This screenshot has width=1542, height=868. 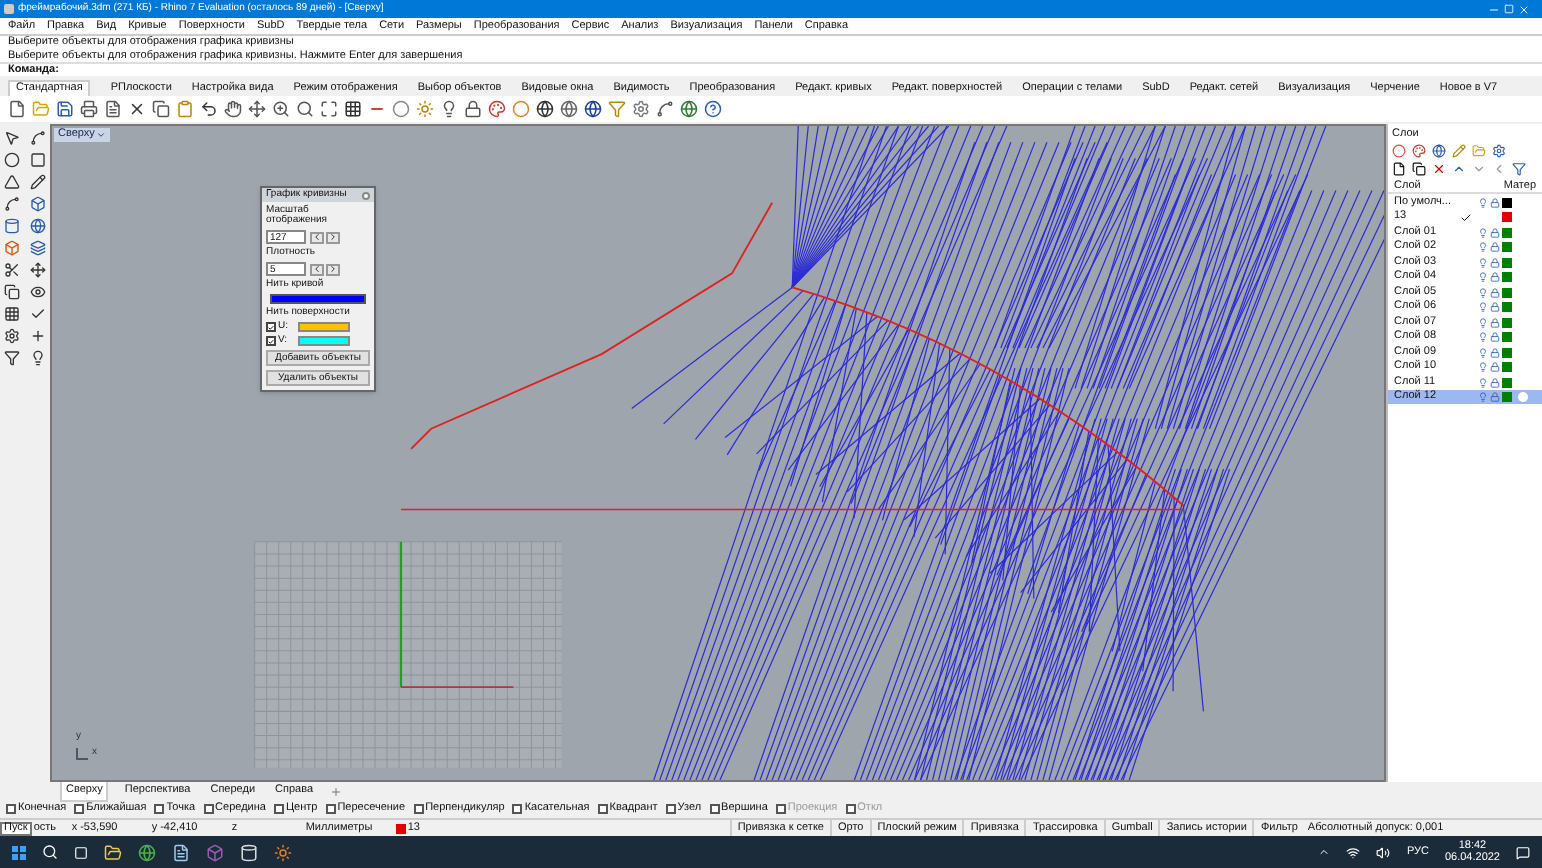 I want to click on task-view-icon, so click(x=81, y=852).